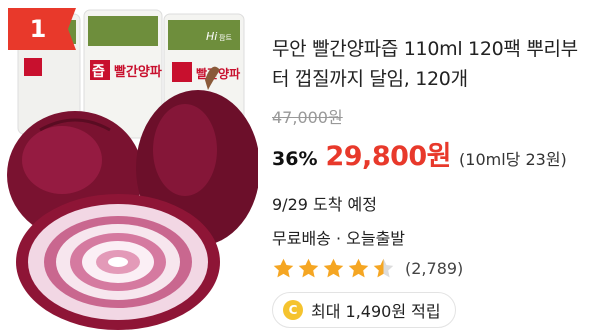 This screenshot has height=335, width=600. What do you see at coordinates (339, 238) in the screenshot?
I see `shipping-info: 무료배송 · 오늘출발` at bounding box center [339, 238].